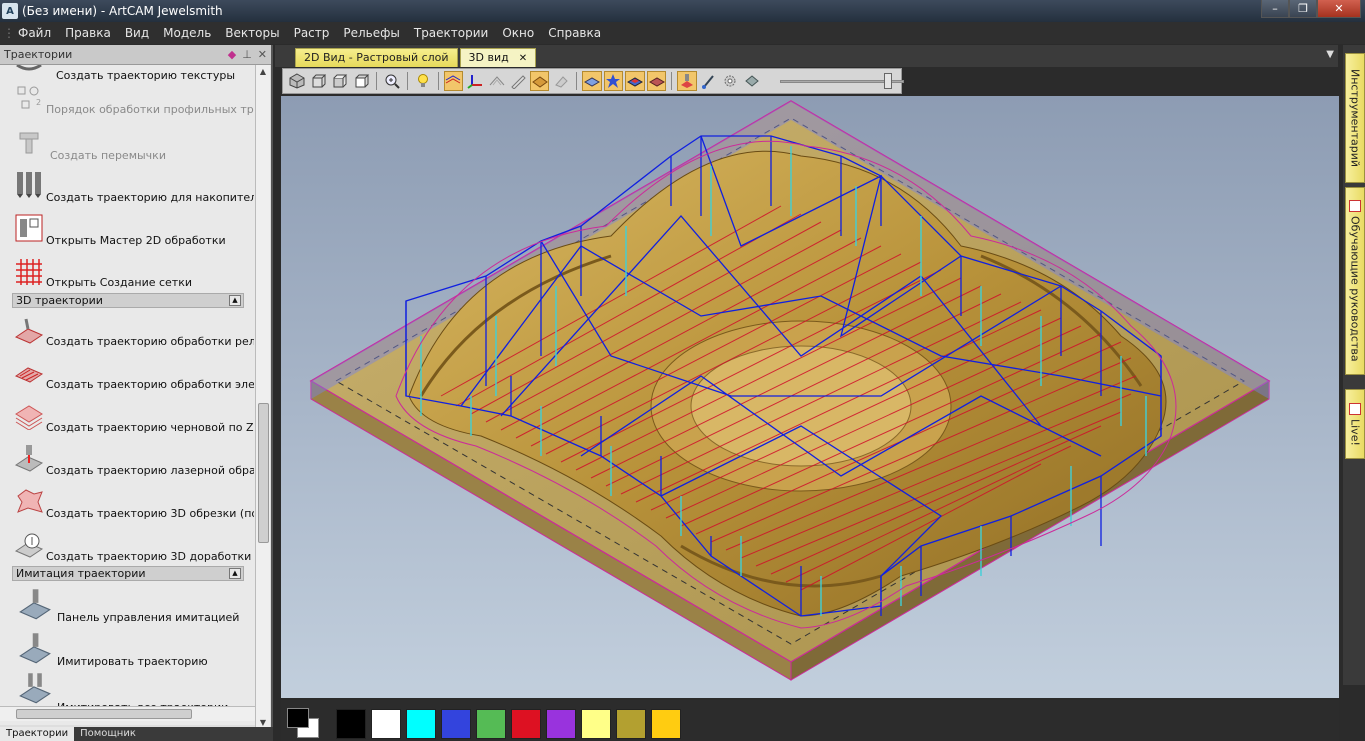  Describe the element at coordinates (656, 81) in the screenshot. I see `color-relief-icon` at that location.